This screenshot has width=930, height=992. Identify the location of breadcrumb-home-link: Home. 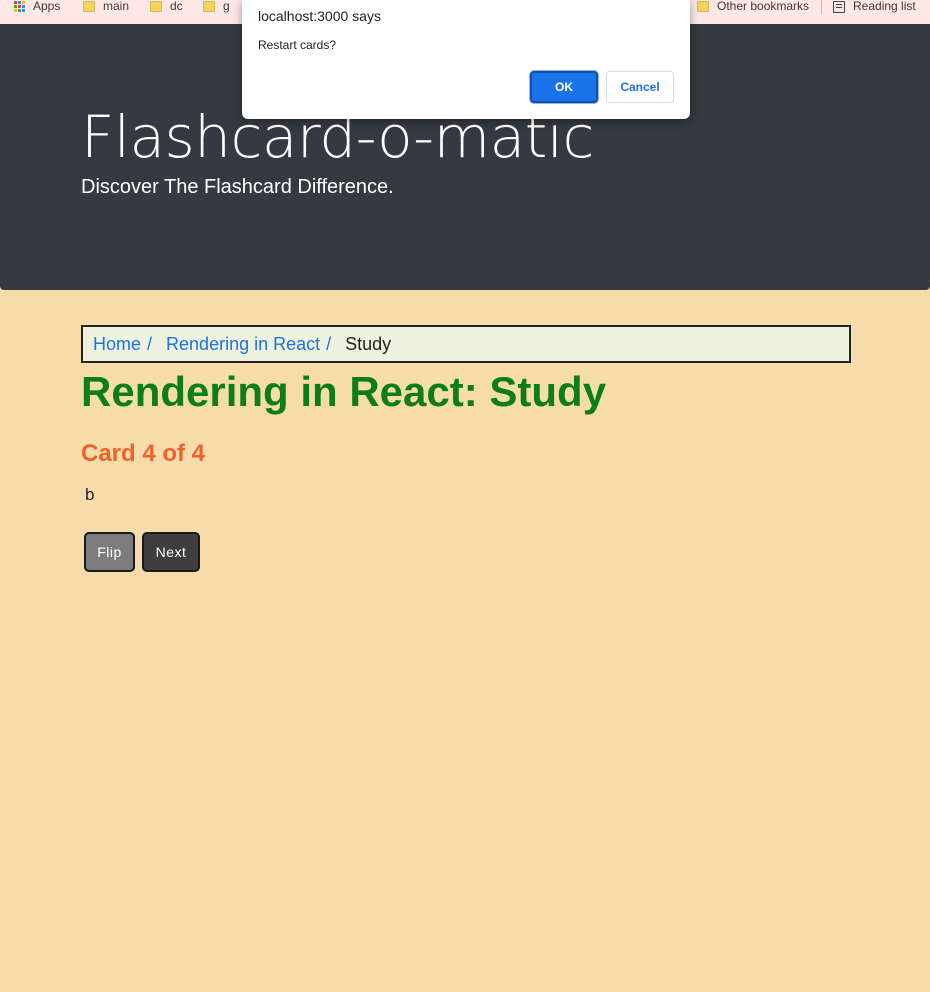
(117, 344).